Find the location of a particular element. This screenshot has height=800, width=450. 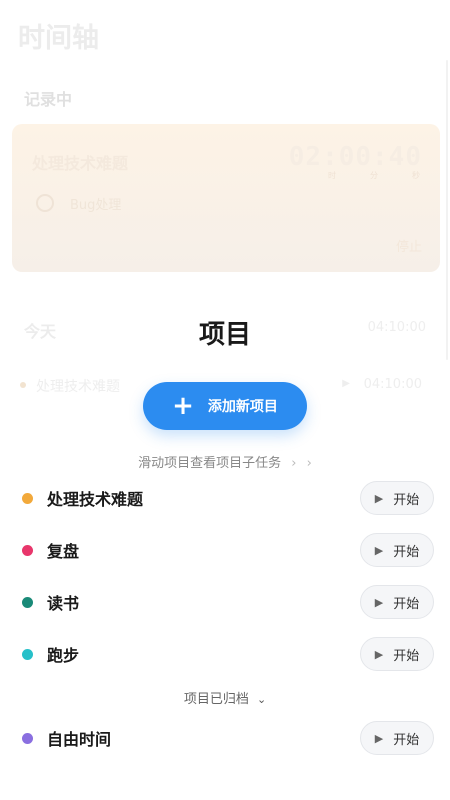

sheet-title: 项目 is located at coordinates (224, 335).